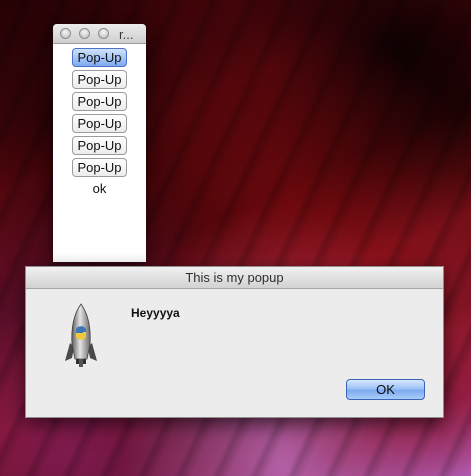  I want to click on popup-button-3: Pop-Up, so click(99, 101).